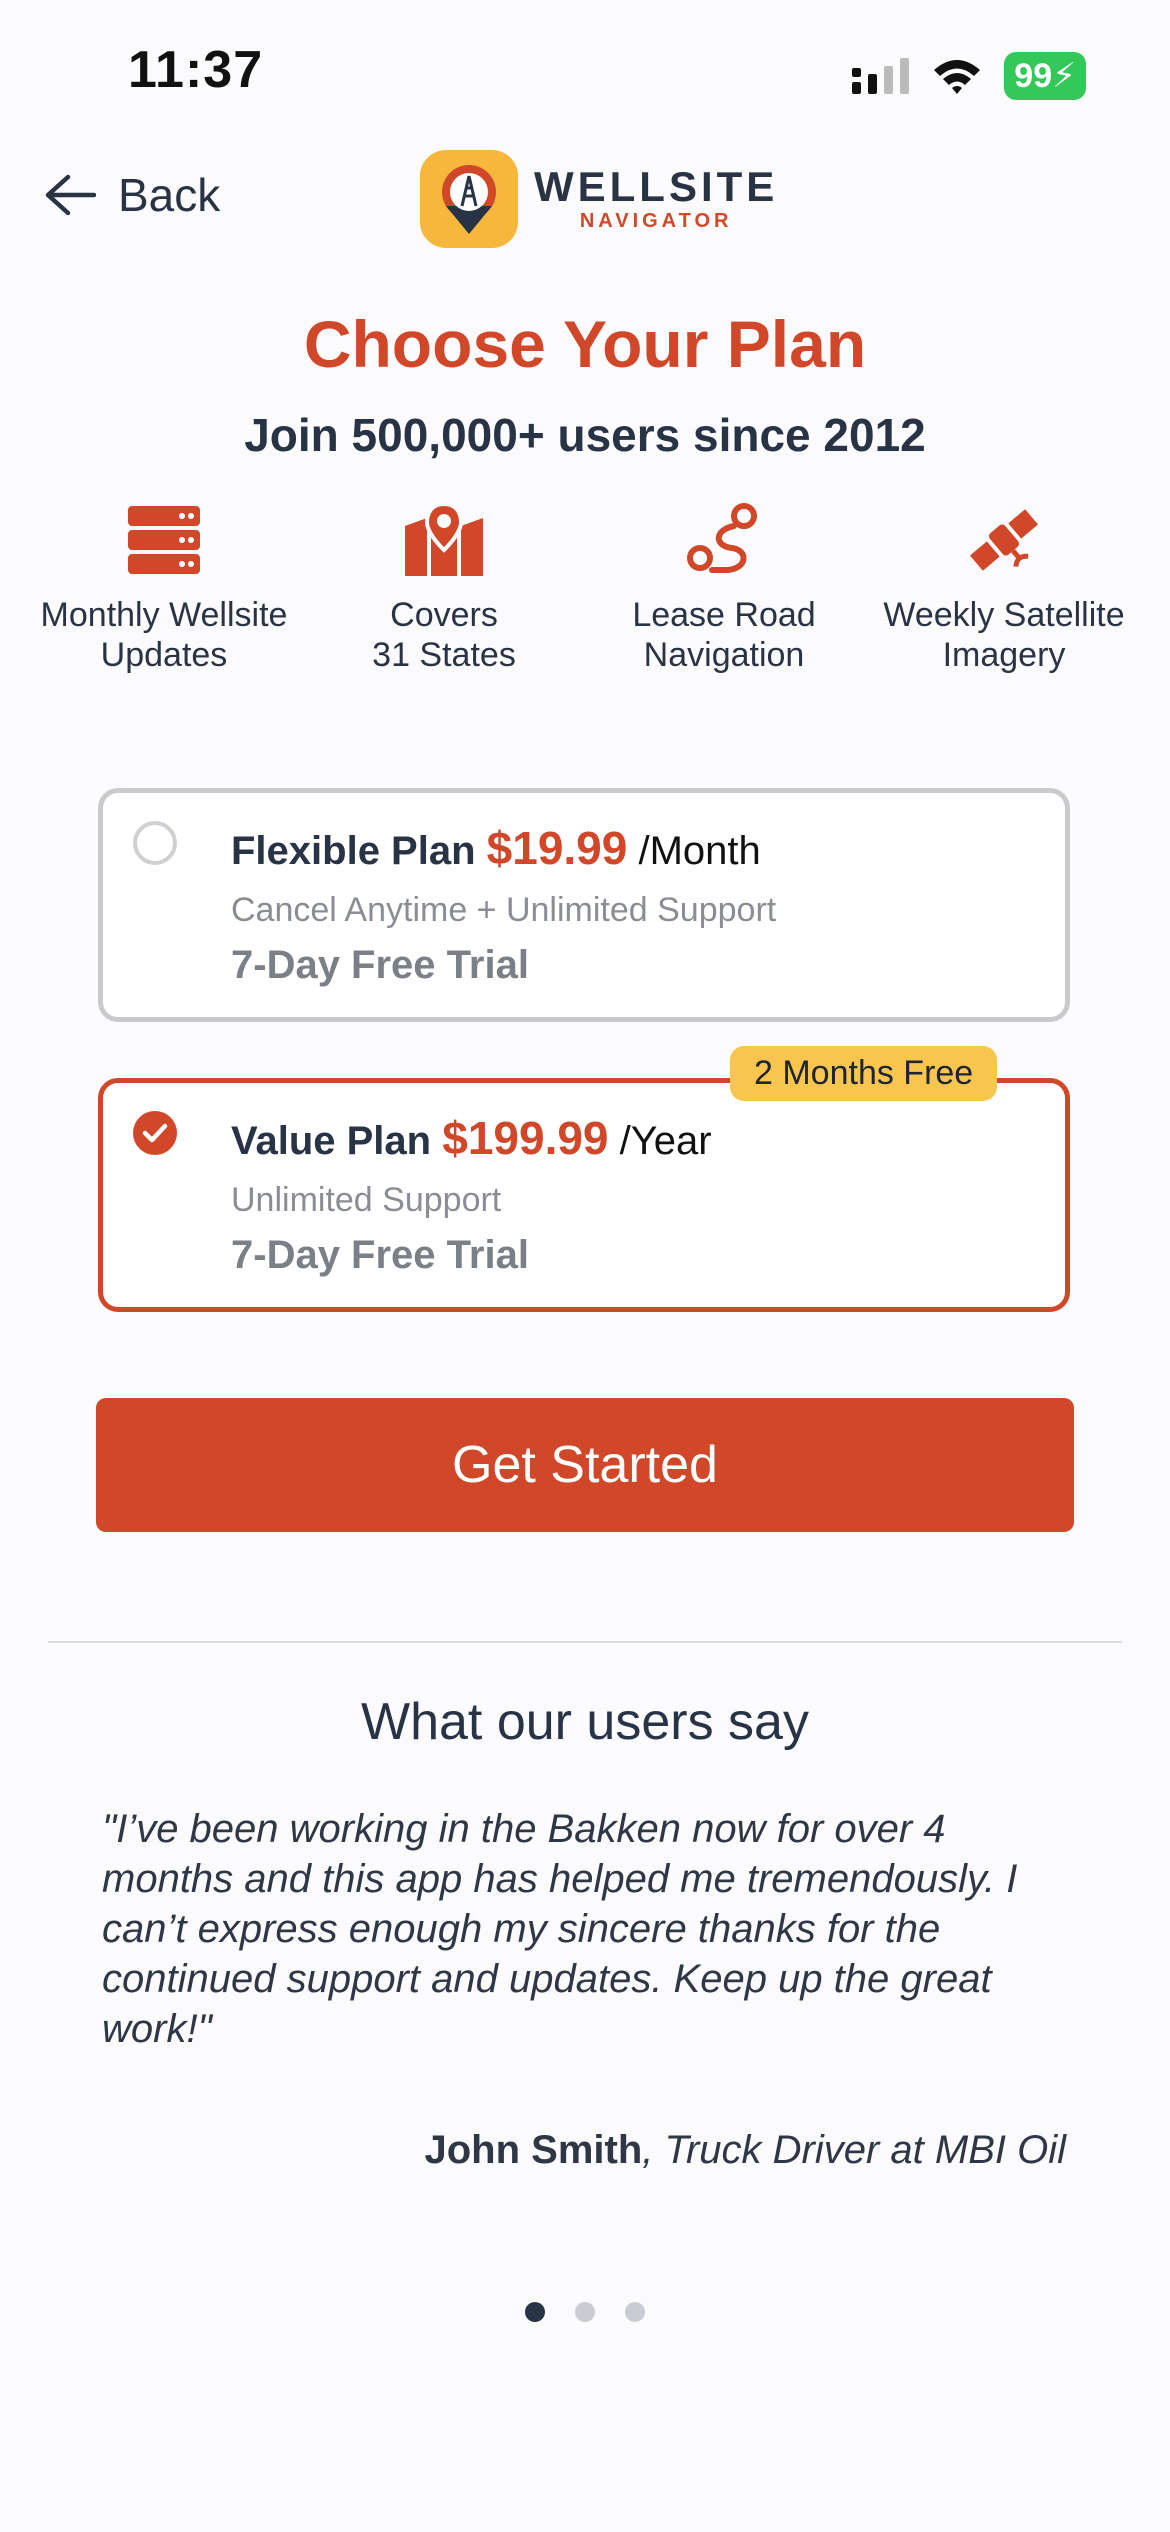 This screenshot has height=2532, width=1170. What do you see at coordinates (557, 848) in the screenshot?
I see `plan-price: $19.99` at bounding box center [557, 848].